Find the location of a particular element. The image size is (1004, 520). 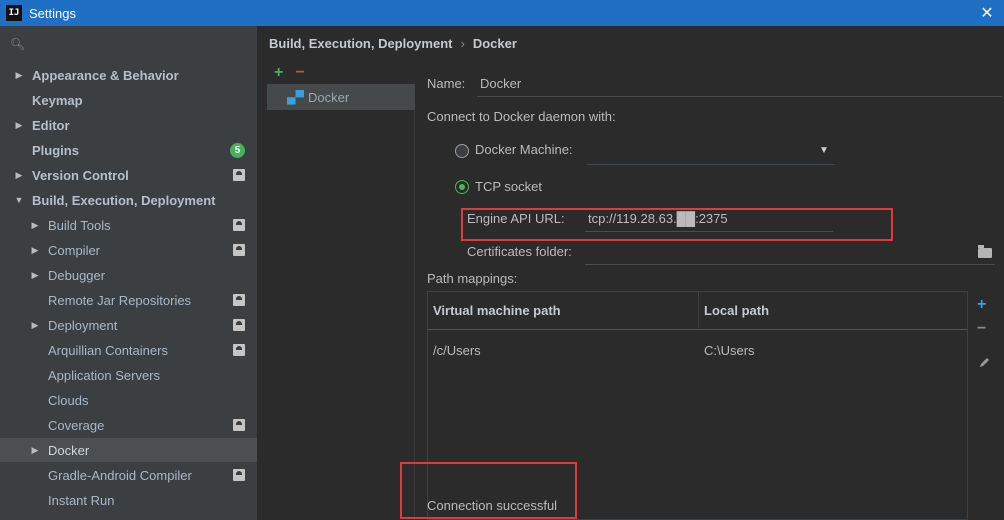

virtual-path-cell: /c/Users is located at coordinates (457, 350).